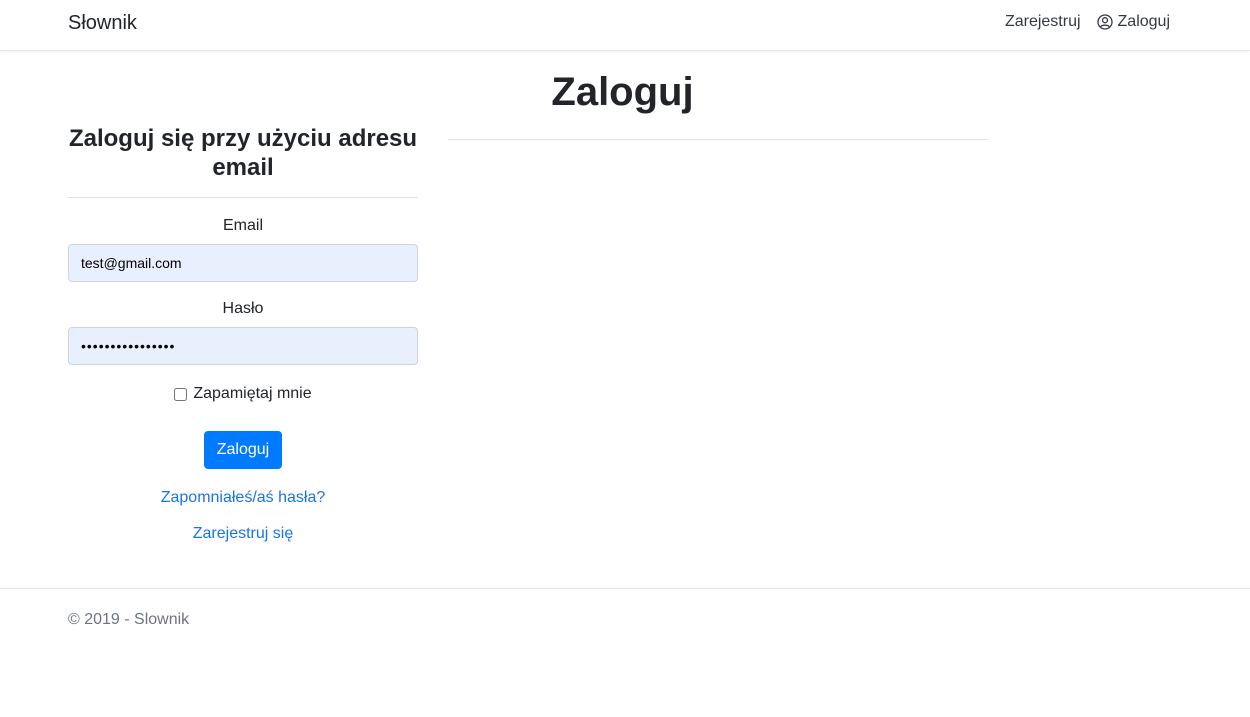 The width and height of the screenshot is (1250, 717). What do you see at coordinates (252, 394) in the screenshot?
I see `remember-me-label: Zapamiętaj mnie` at bounding box center [252, 394].